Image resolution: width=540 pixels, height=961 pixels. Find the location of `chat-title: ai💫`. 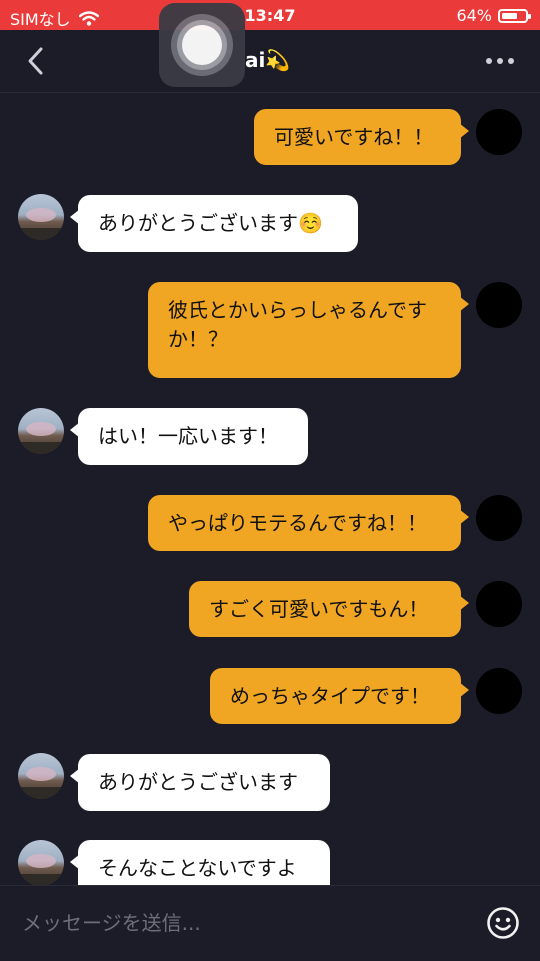

chat-title: ai💫 is located at coordinates (268, 60).